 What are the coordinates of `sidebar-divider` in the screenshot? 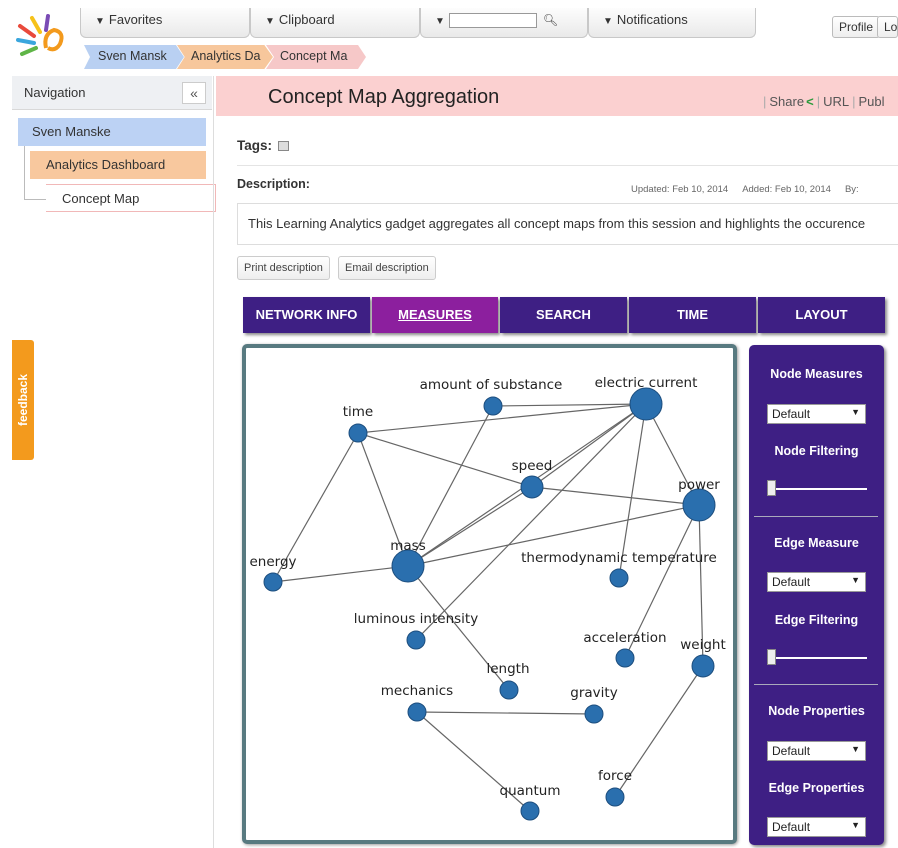 It's located at (213, 462).